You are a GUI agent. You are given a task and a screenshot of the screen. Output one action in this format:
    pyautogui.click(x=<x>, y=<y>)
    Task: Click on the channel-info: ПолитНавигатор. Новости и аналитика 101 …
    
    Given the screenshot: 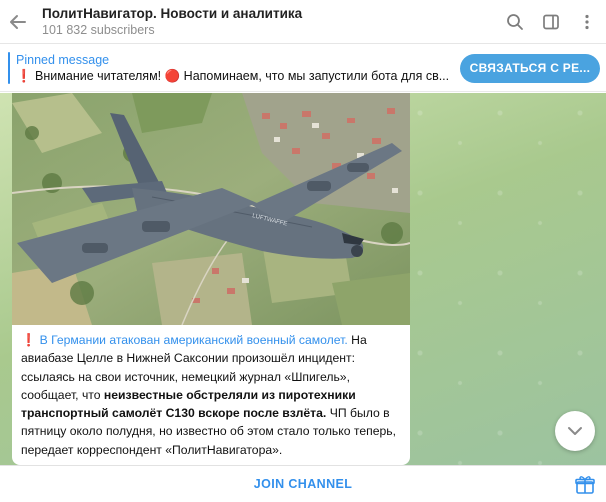 What is the action you would take?
    pyautogui.click(x=269, y=21)
    